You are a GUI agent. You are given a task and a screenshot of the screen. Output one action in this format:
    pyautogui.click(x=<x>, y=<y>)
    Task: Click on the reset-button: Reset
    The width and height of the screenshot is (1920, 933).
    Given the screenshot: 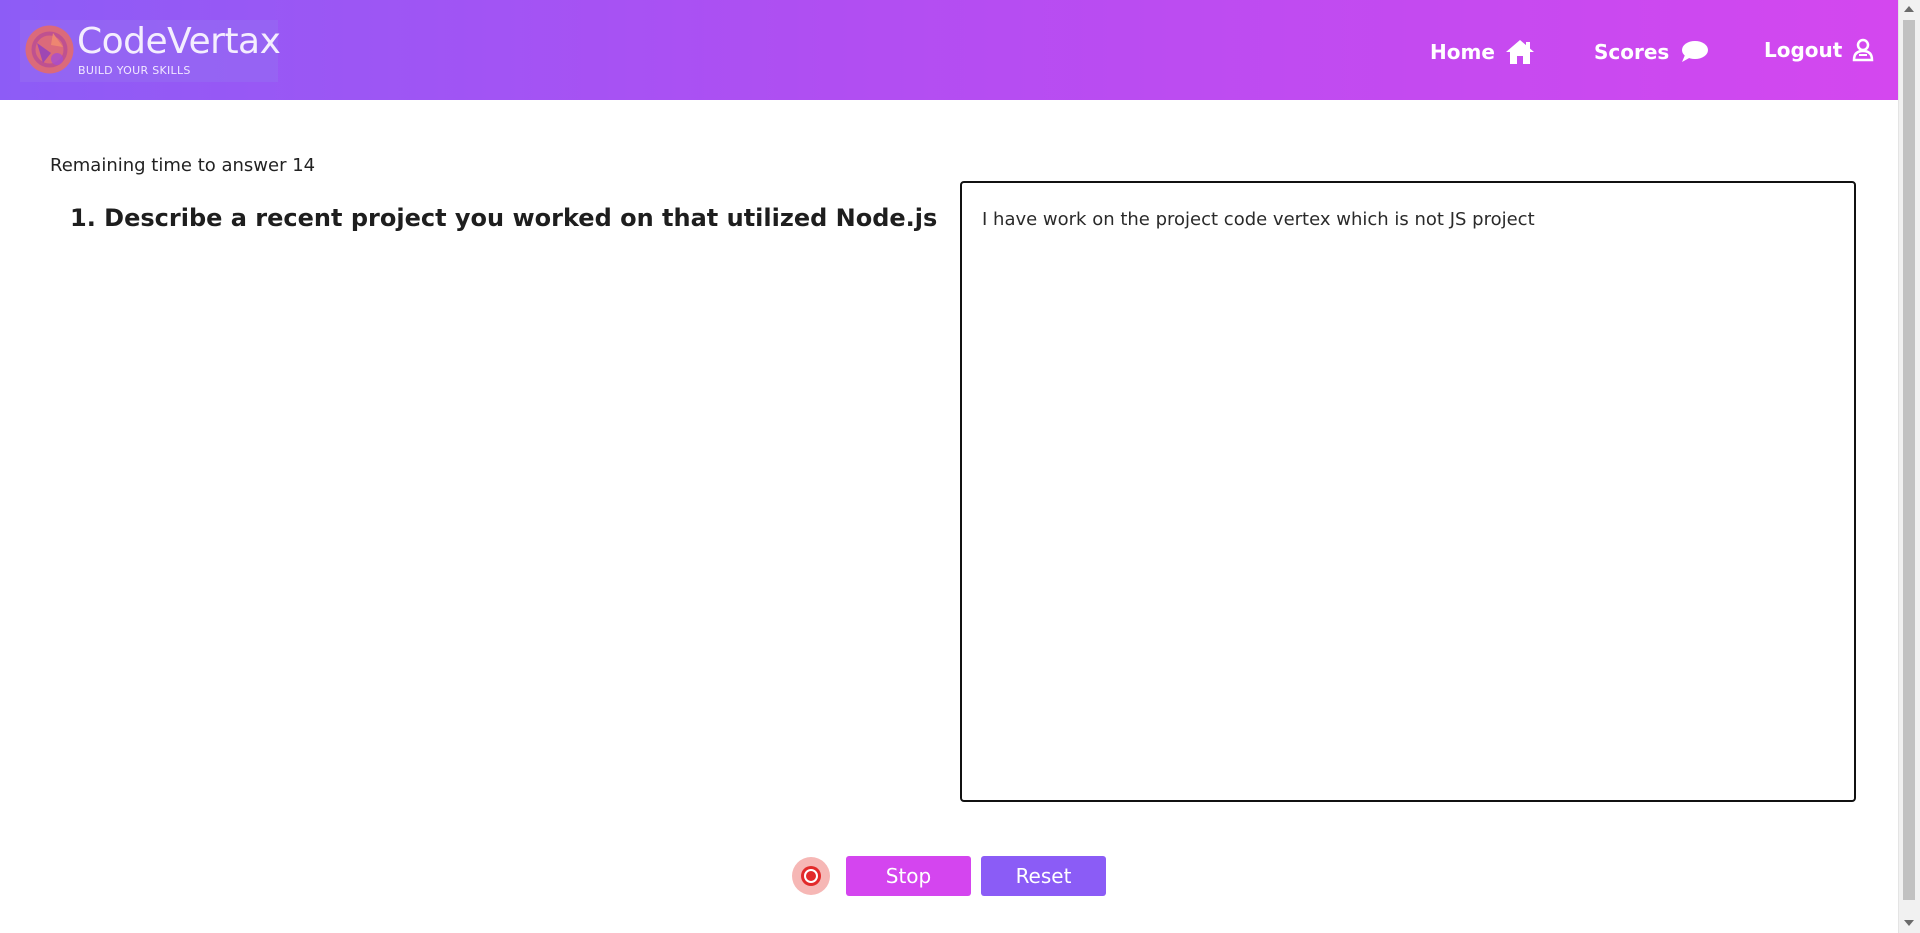 What is the action you would take?
    pyautogui.click(x=1043, y=876)
    